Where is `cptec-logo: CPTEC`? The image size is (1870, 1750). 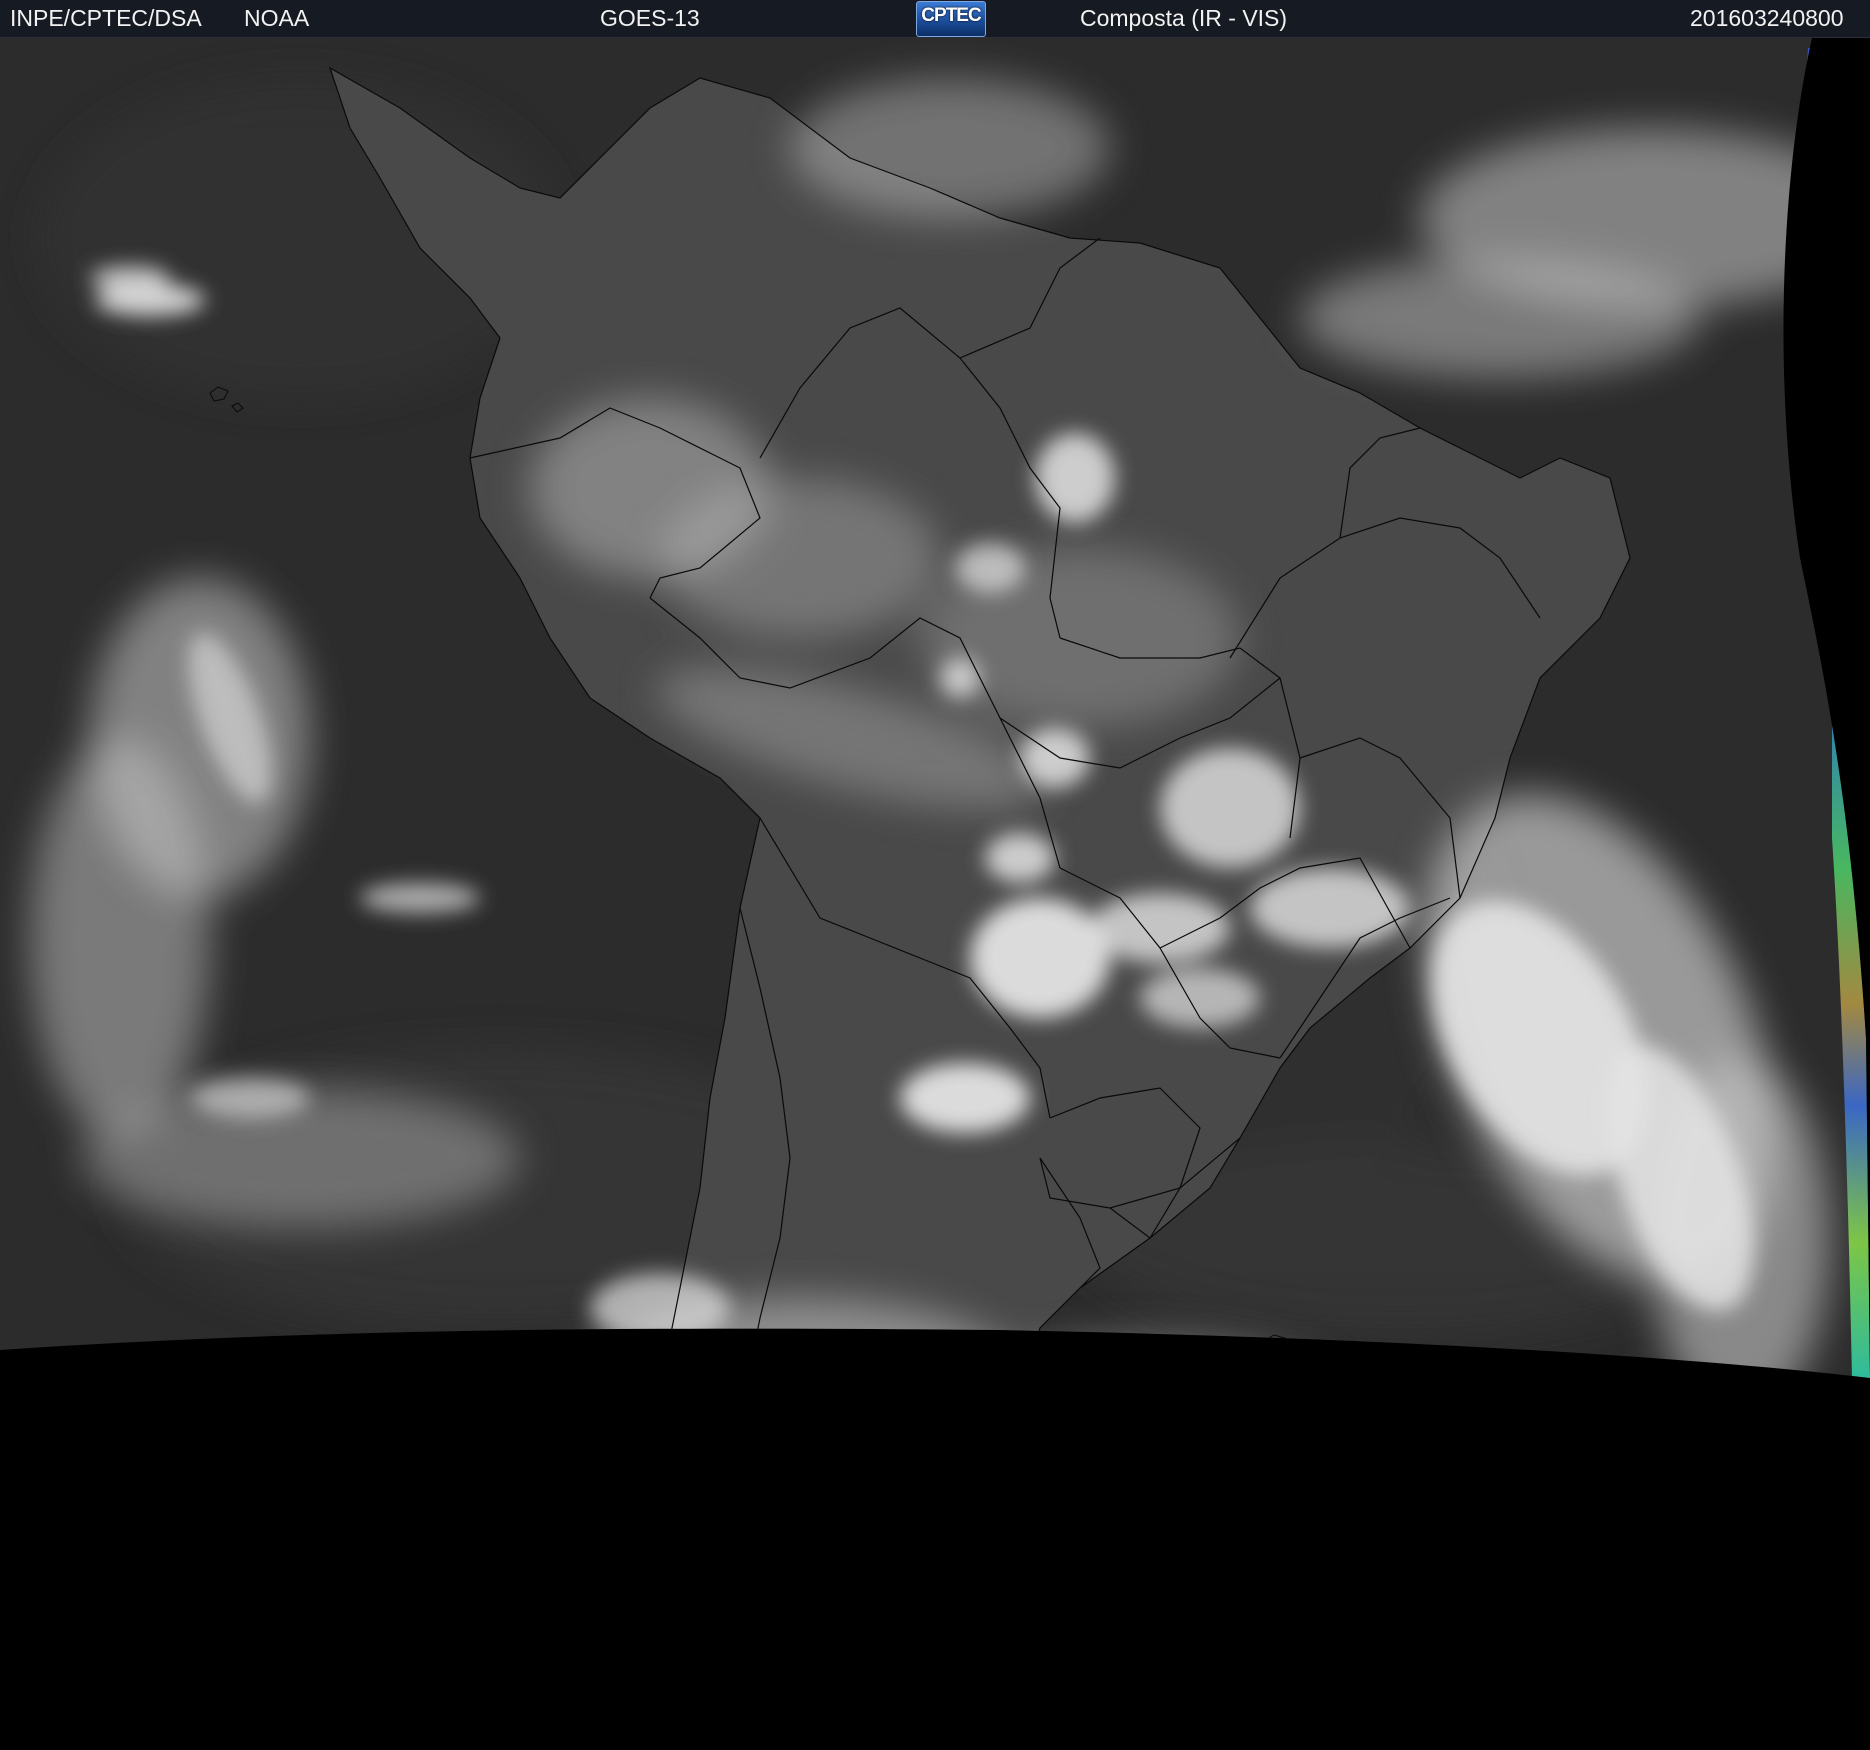
cptec-logo: CPTEC is located at coordinates (951, 19).